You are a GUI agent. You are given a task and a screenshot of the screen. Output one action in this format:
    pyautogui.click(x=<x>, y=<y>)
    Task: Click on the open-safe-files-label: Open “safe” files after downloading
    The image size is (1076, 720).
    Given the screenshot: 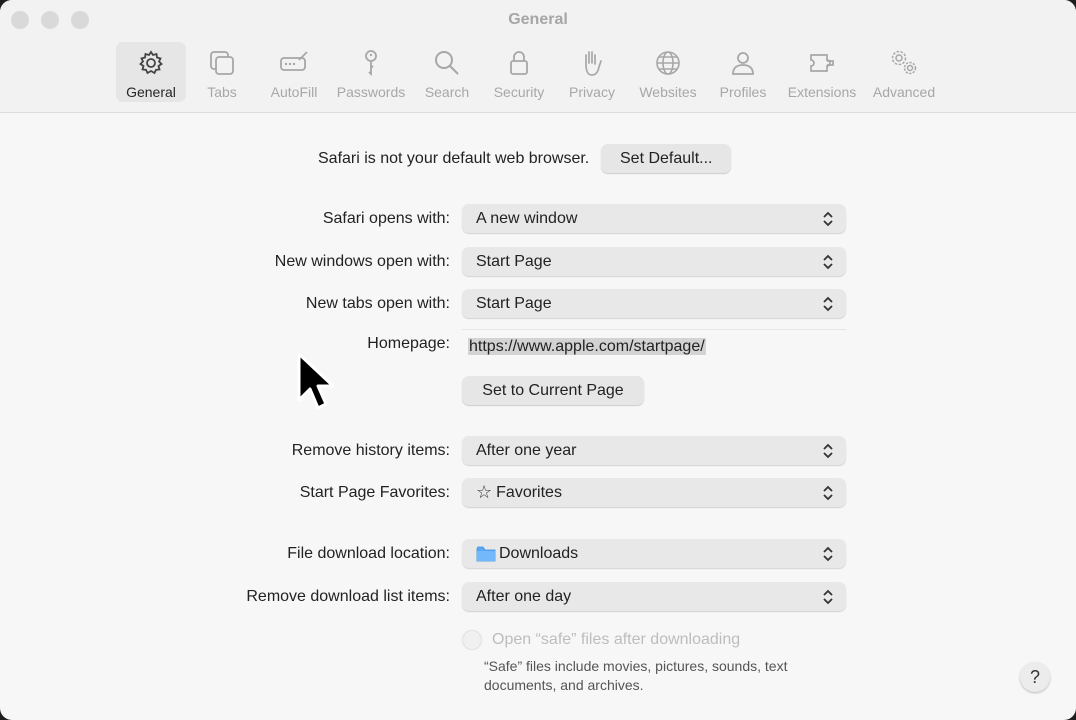 What is the action you would take?
    pyautogui.click(x=616, y=639)
    